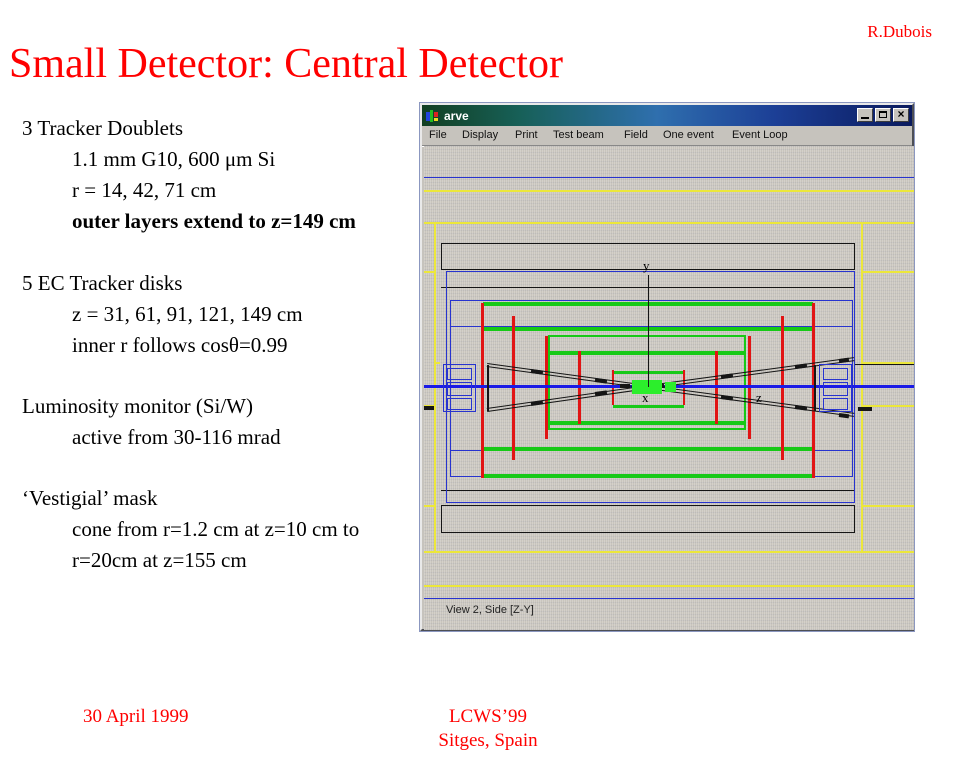 The width and height of the screenshot is (960, 768). I want to click on footer-conference: LCWS’99, so click(488, 716).